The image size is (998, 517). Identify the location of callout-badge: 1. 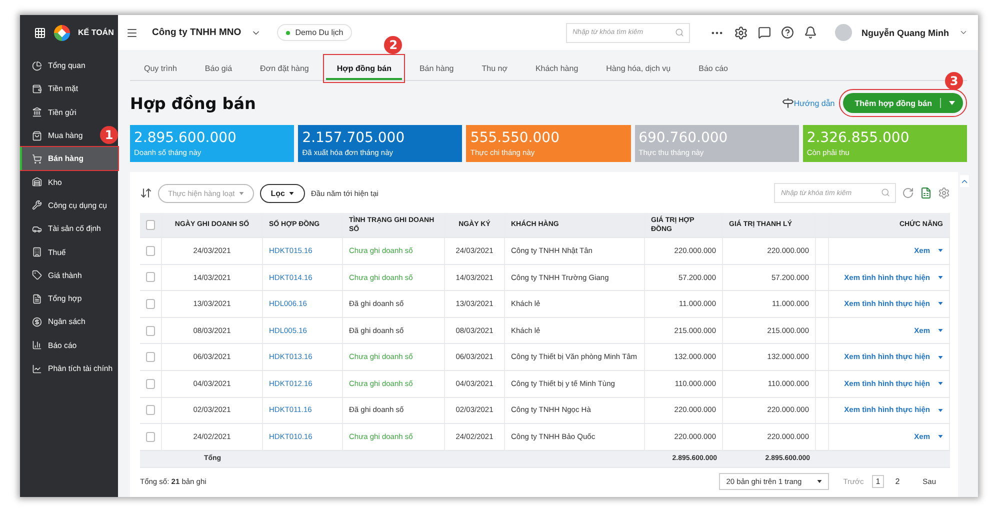
(109, 135).